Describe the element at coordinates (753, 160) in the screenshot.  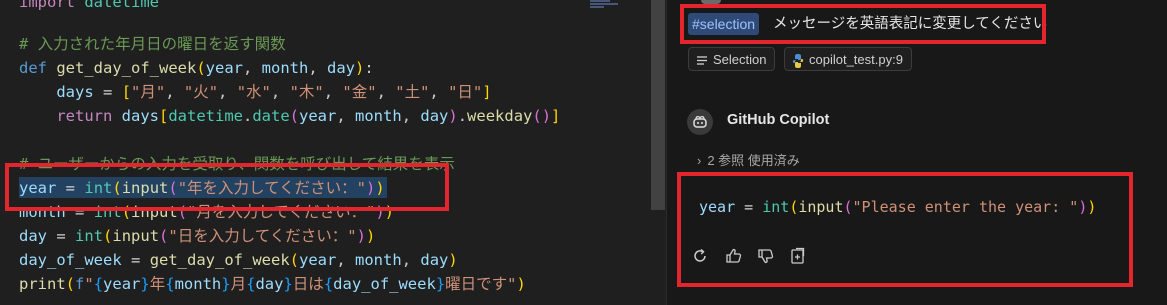
I see `references-used-label: 2 参照 使用済み` at that location.